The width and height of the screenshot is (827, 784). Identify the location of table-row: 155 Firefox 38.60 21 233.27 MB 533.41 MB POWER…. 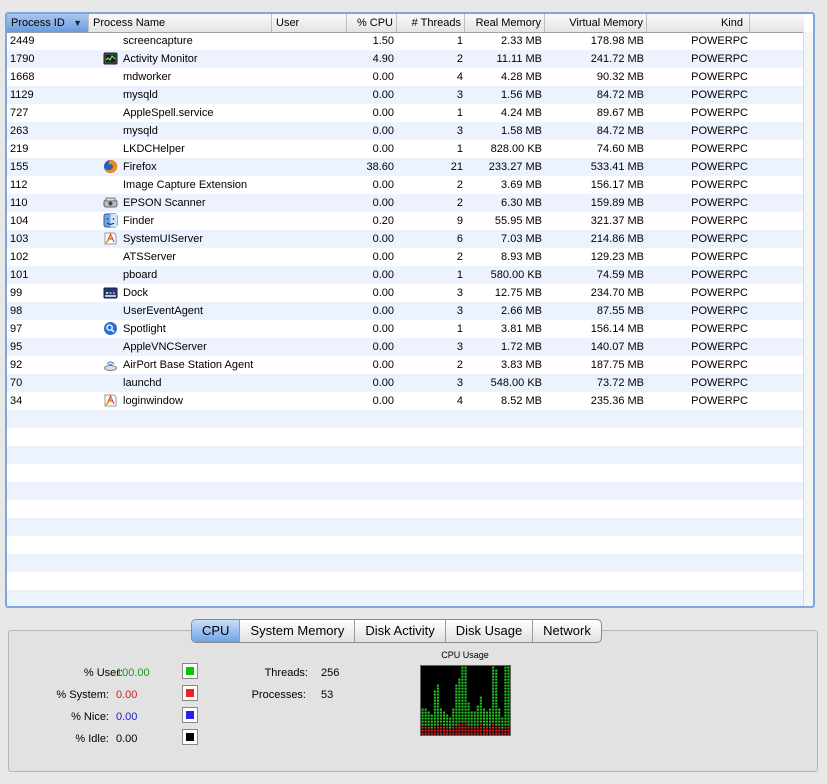
(405, 167).